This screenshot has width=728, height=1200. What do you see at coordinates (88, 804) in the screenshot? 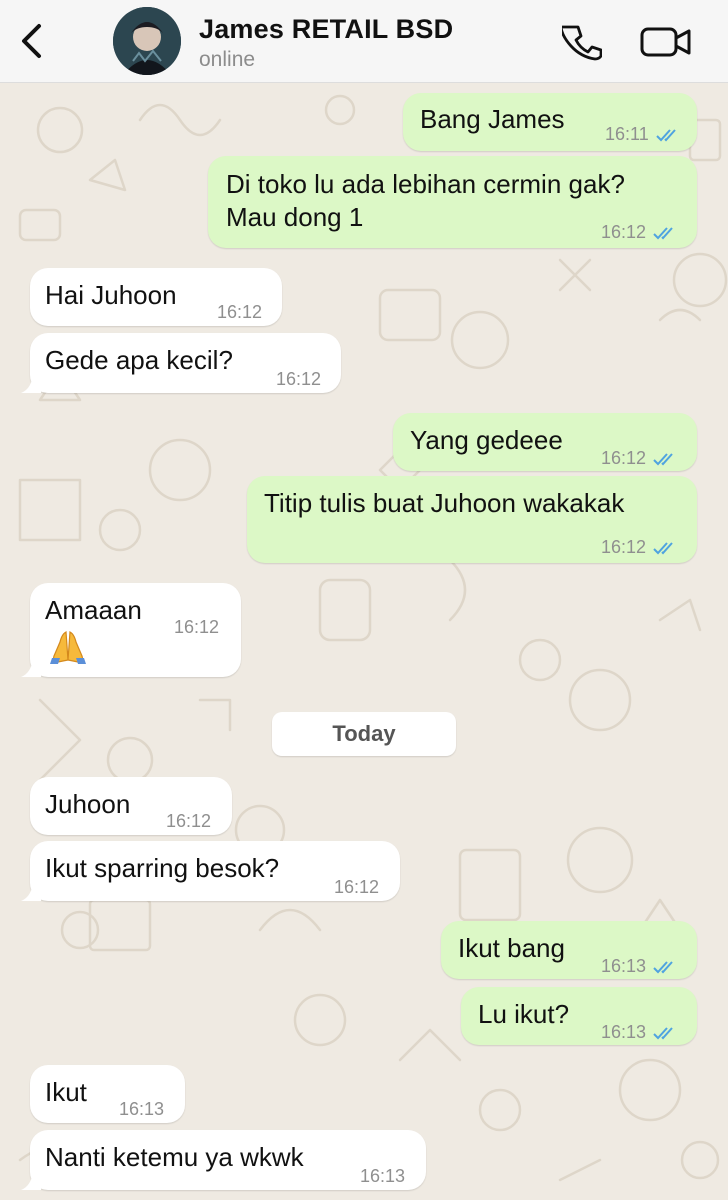
I see `message-text: Juhoon` at bounding box center [88, 804].